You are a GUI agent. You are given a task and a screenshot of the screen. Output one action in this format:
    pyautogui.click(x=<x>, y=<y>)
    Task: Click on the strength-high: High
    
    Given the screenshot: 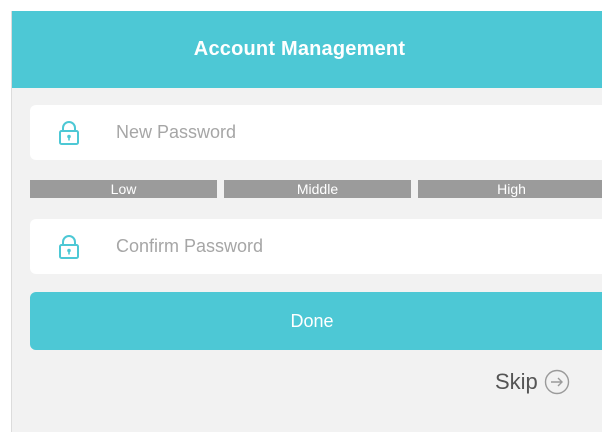 What is the action you would take?
    pyautogui.click(x=510, y=189)
    